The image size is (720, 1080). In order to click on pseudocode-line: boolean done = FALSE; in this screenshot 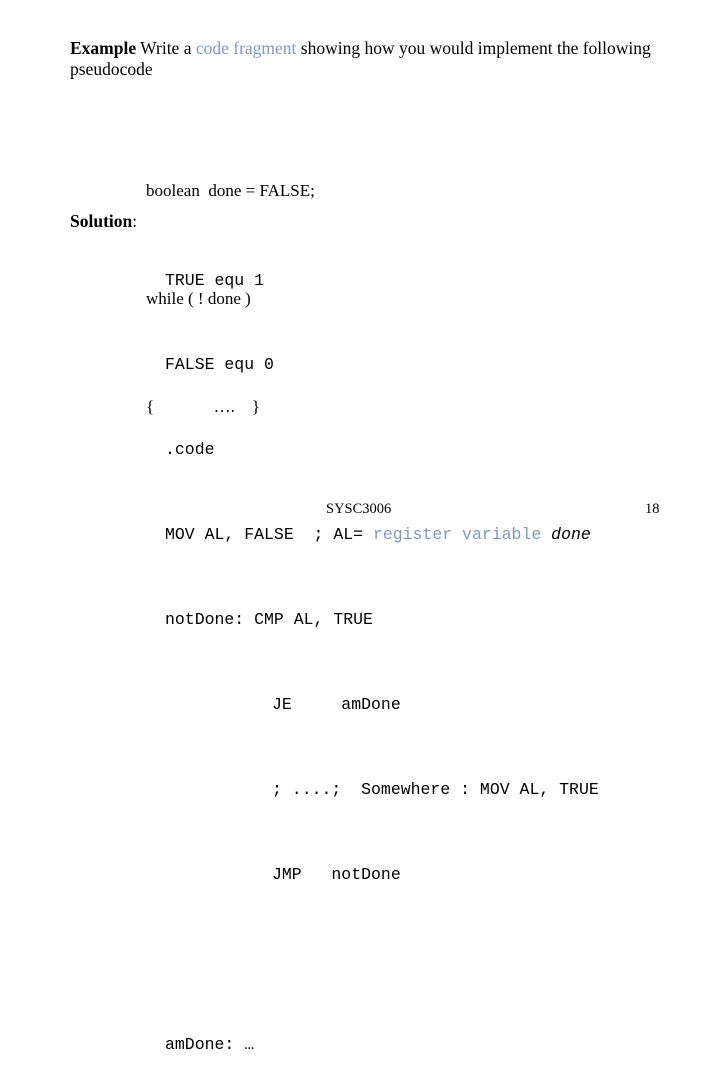, I will do `click(230, 190)`.